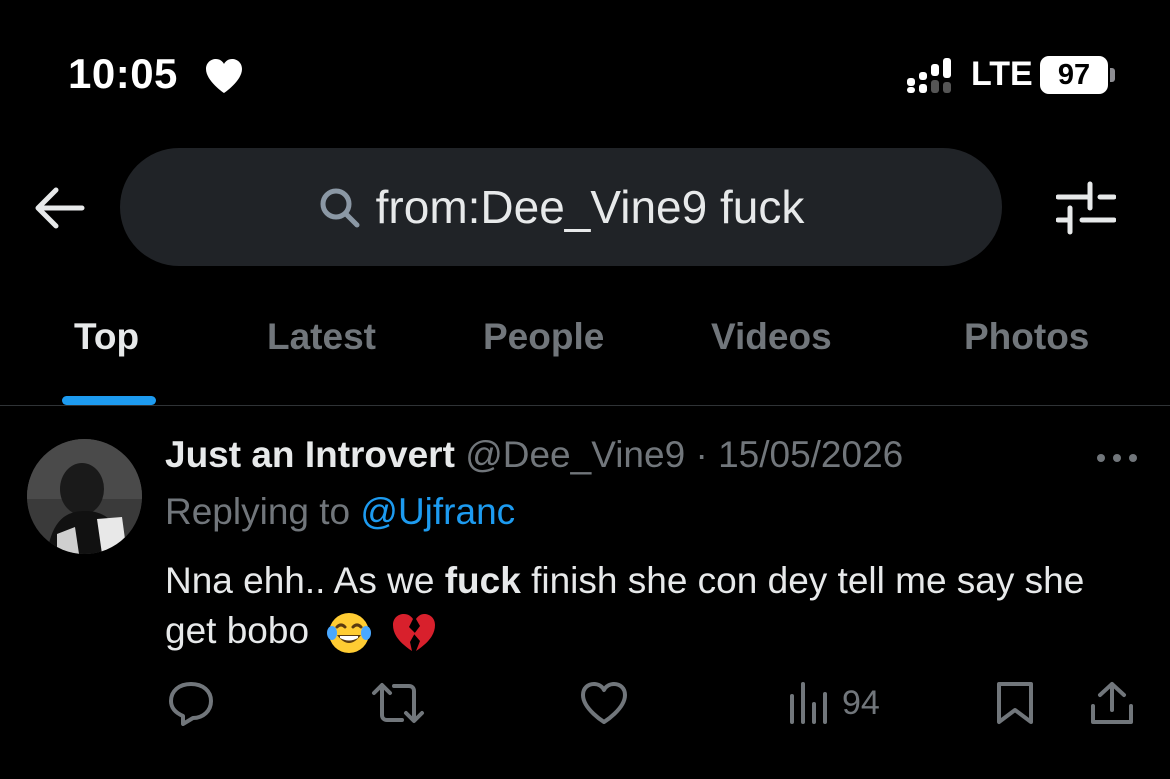  What do you see at coordinates (109, 400) in the screenshot?
I see `active-tab-indicator` at bounding box center [109, 400].